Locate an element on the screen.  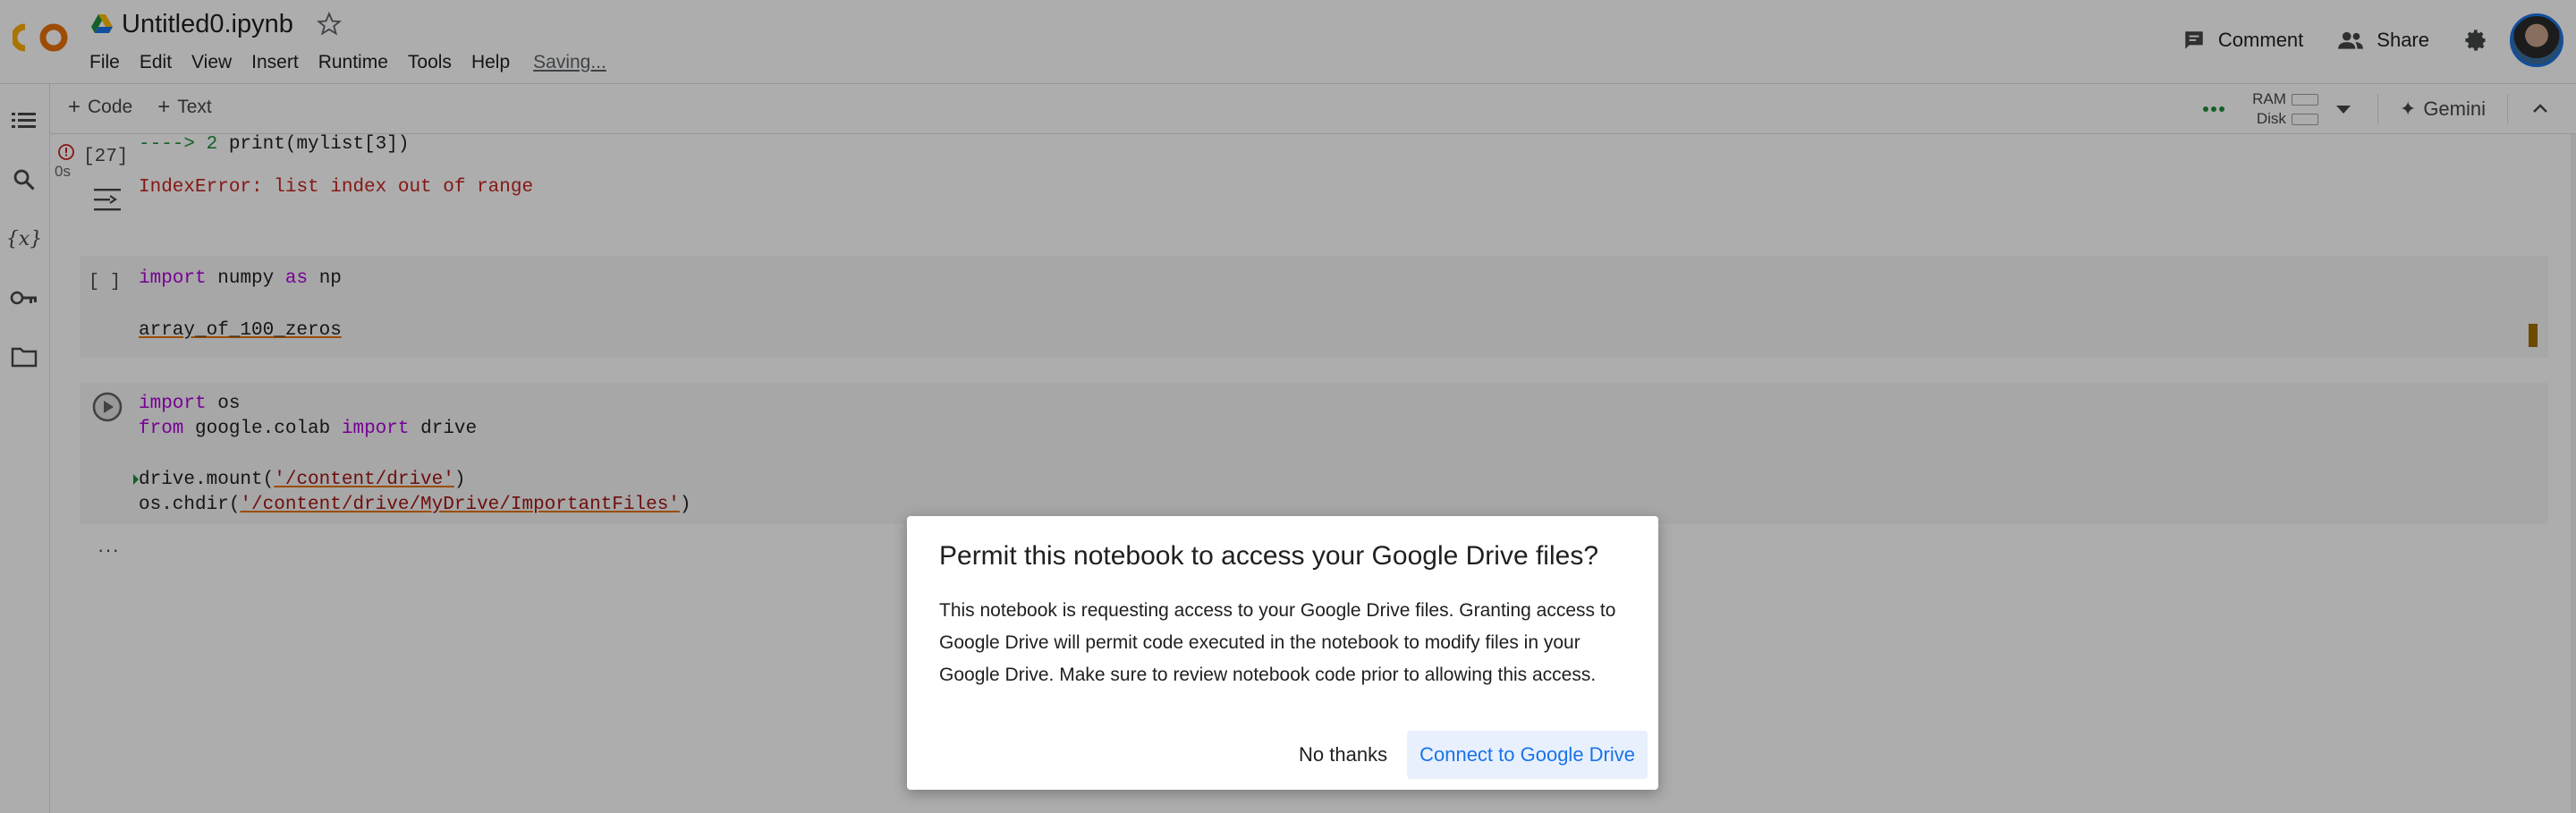
dialog-actions: No thanks Connect to Google Drive is located at coordinates (1467, 755).